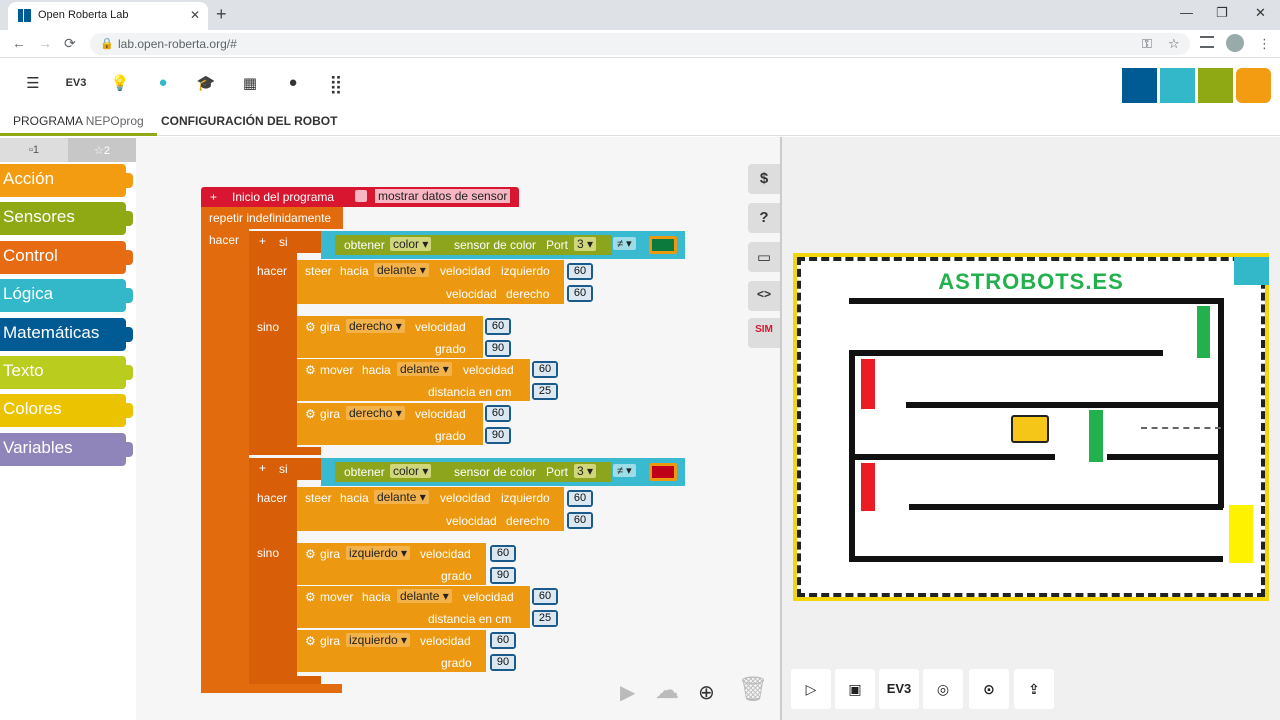 This screenshot has width=1280, height=720. Describe the element at coordinates (293, 82) in the screenshot. I see `language-globe-icon: ●` at that location.